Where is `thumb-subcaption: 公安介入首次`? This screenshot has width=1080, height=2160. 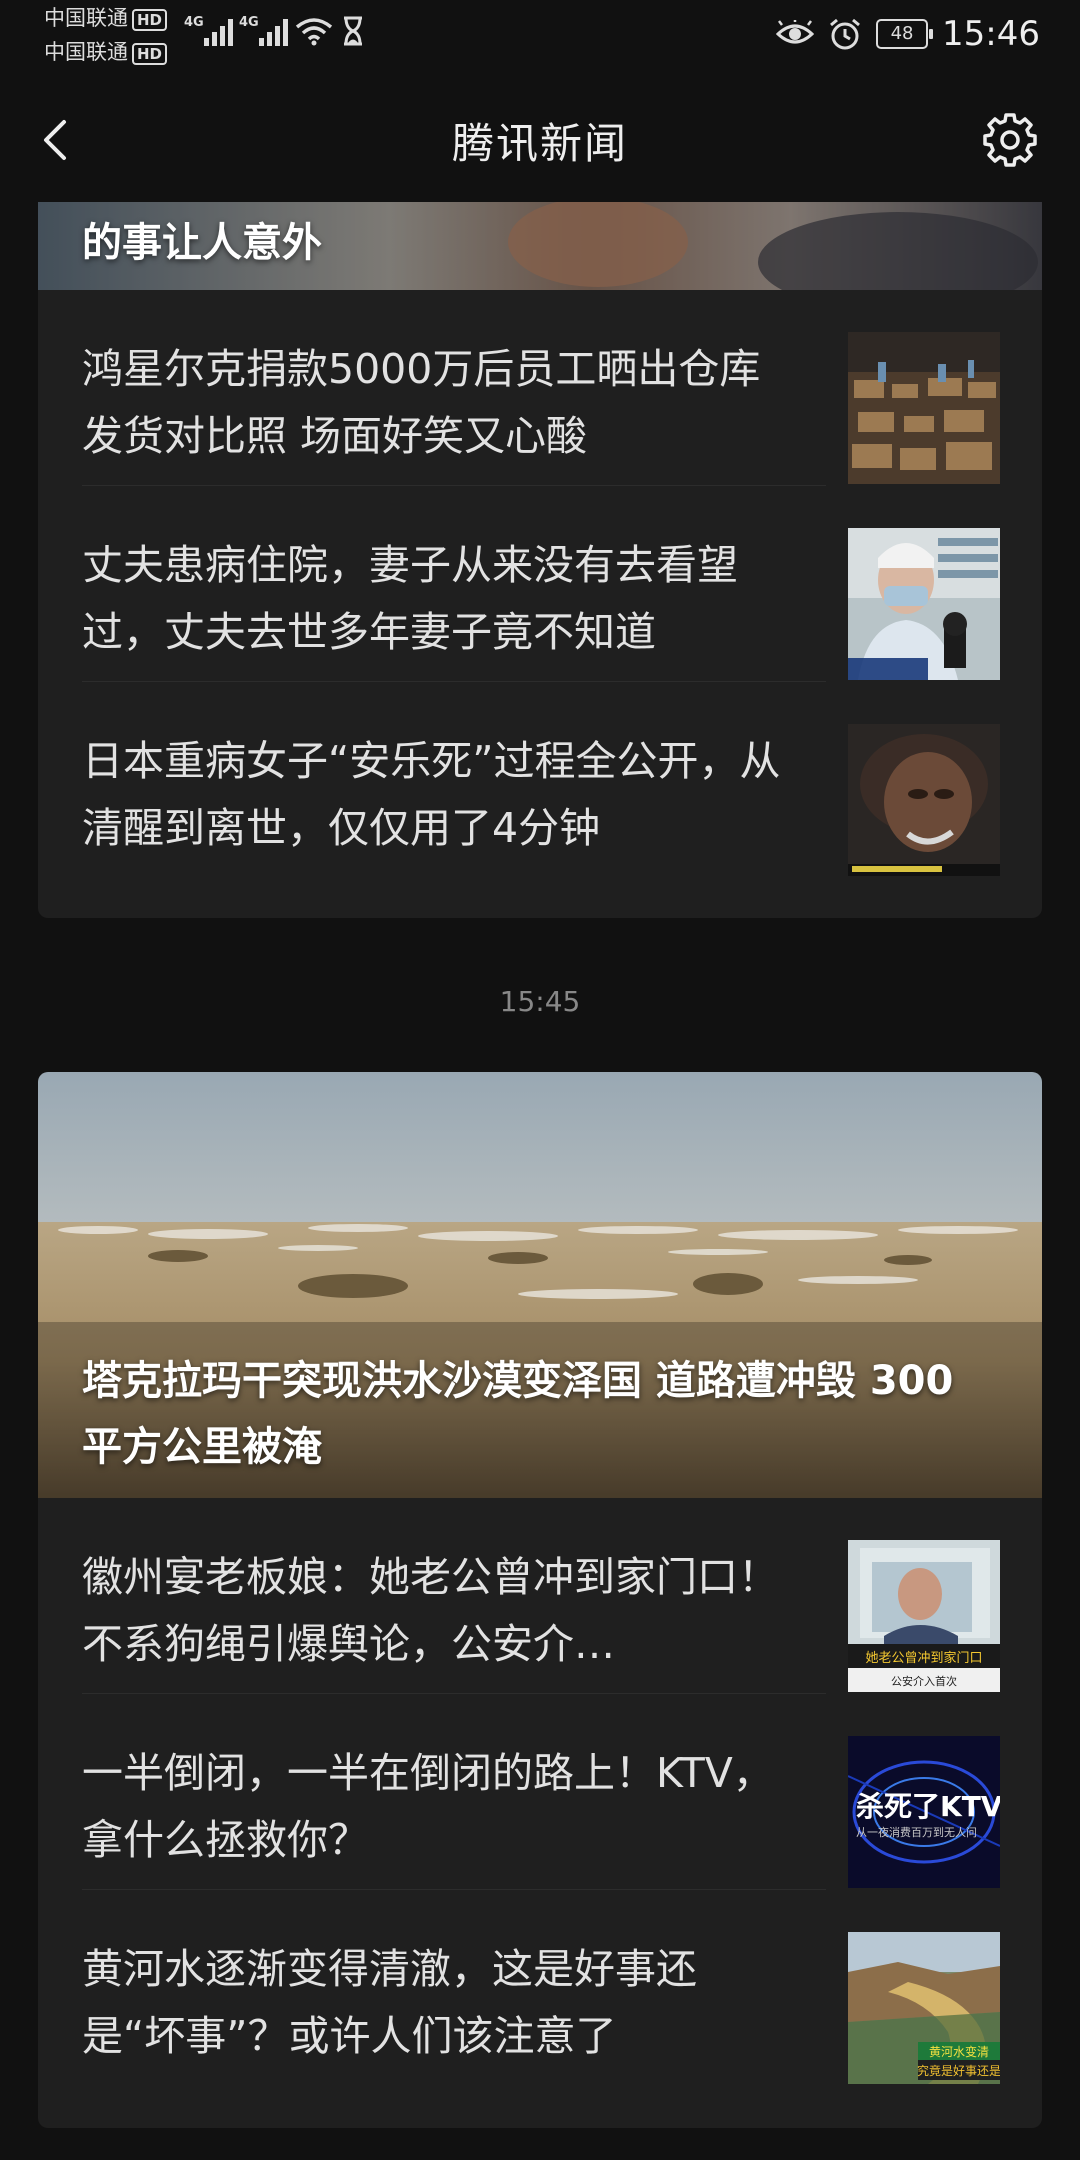
thumb-subcaption: 公安介入首次 is located at coordinates (924, 1681).